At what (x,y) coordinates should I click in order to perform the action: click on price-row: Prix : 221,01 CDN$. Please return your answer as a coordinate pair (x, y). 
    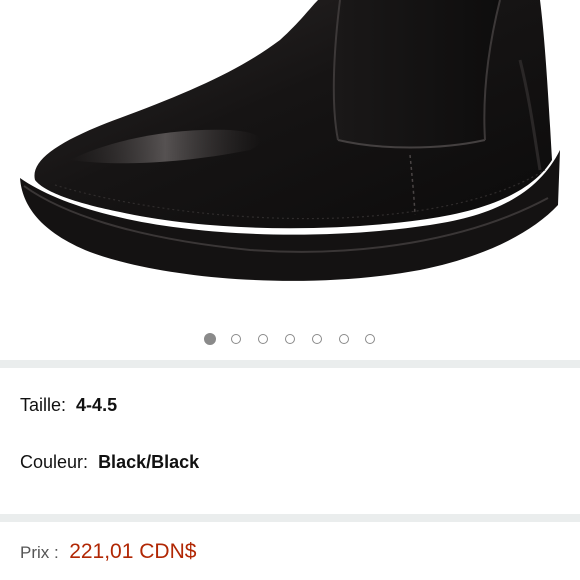
    Looking at the image, I should click on (108, 552).